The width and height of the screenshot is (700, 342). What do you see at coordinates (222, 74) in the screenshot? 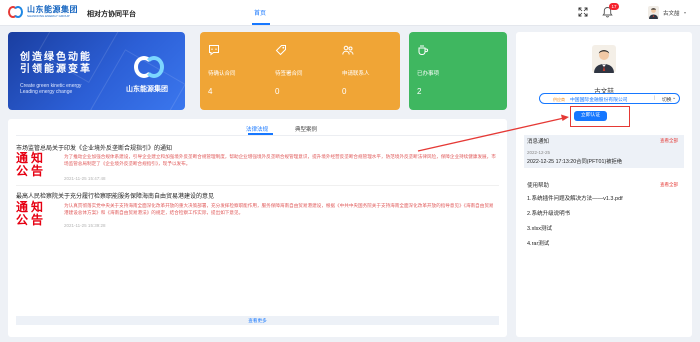
I see `stat-label: 待确认合同` at bounding box center [222, 74].